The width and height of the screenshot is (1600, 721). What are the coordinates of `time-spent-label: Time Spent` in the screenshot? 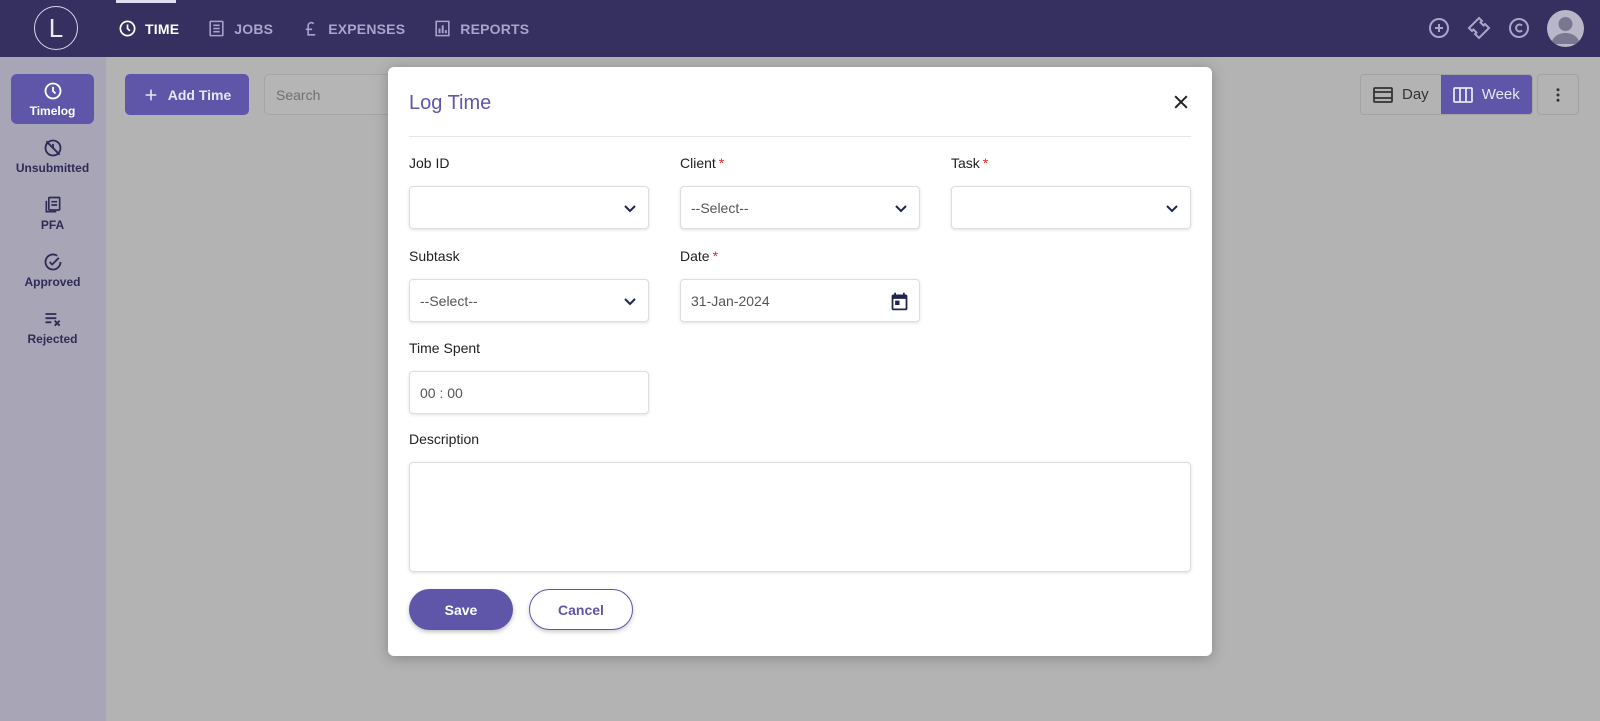 It's located at (445, 348).